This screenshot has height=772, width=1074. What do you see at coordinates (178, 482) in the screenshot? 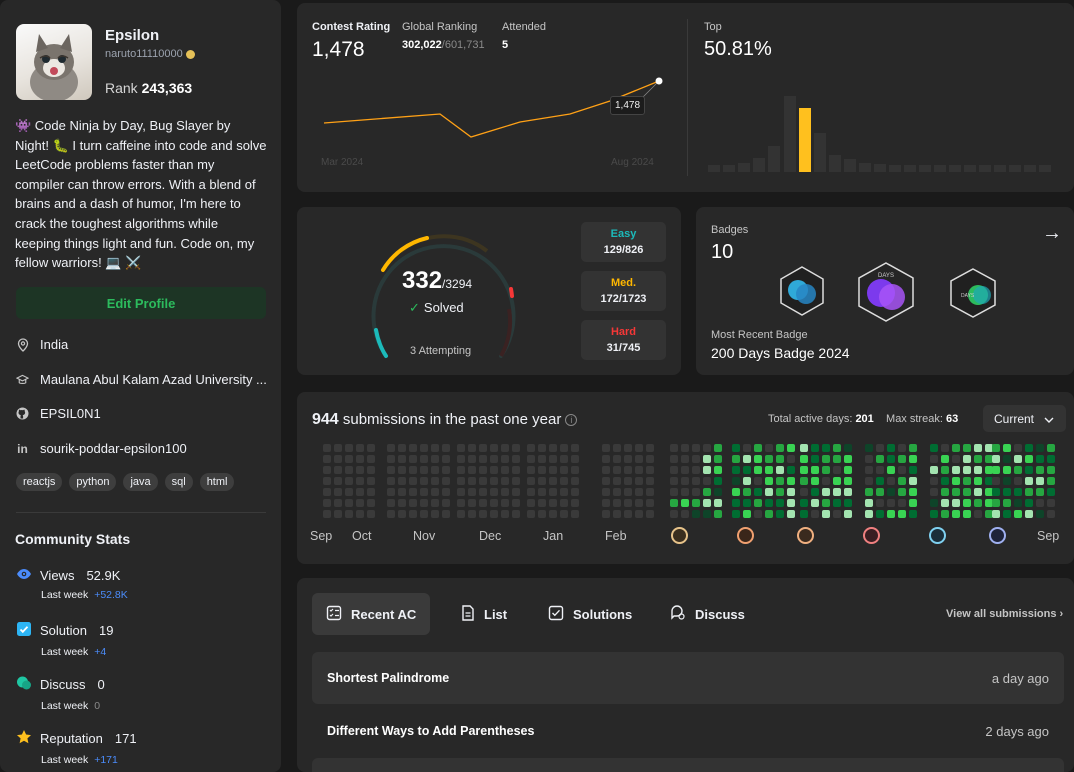
I see `skill-tag: sql` at bounding box center [178, 482].